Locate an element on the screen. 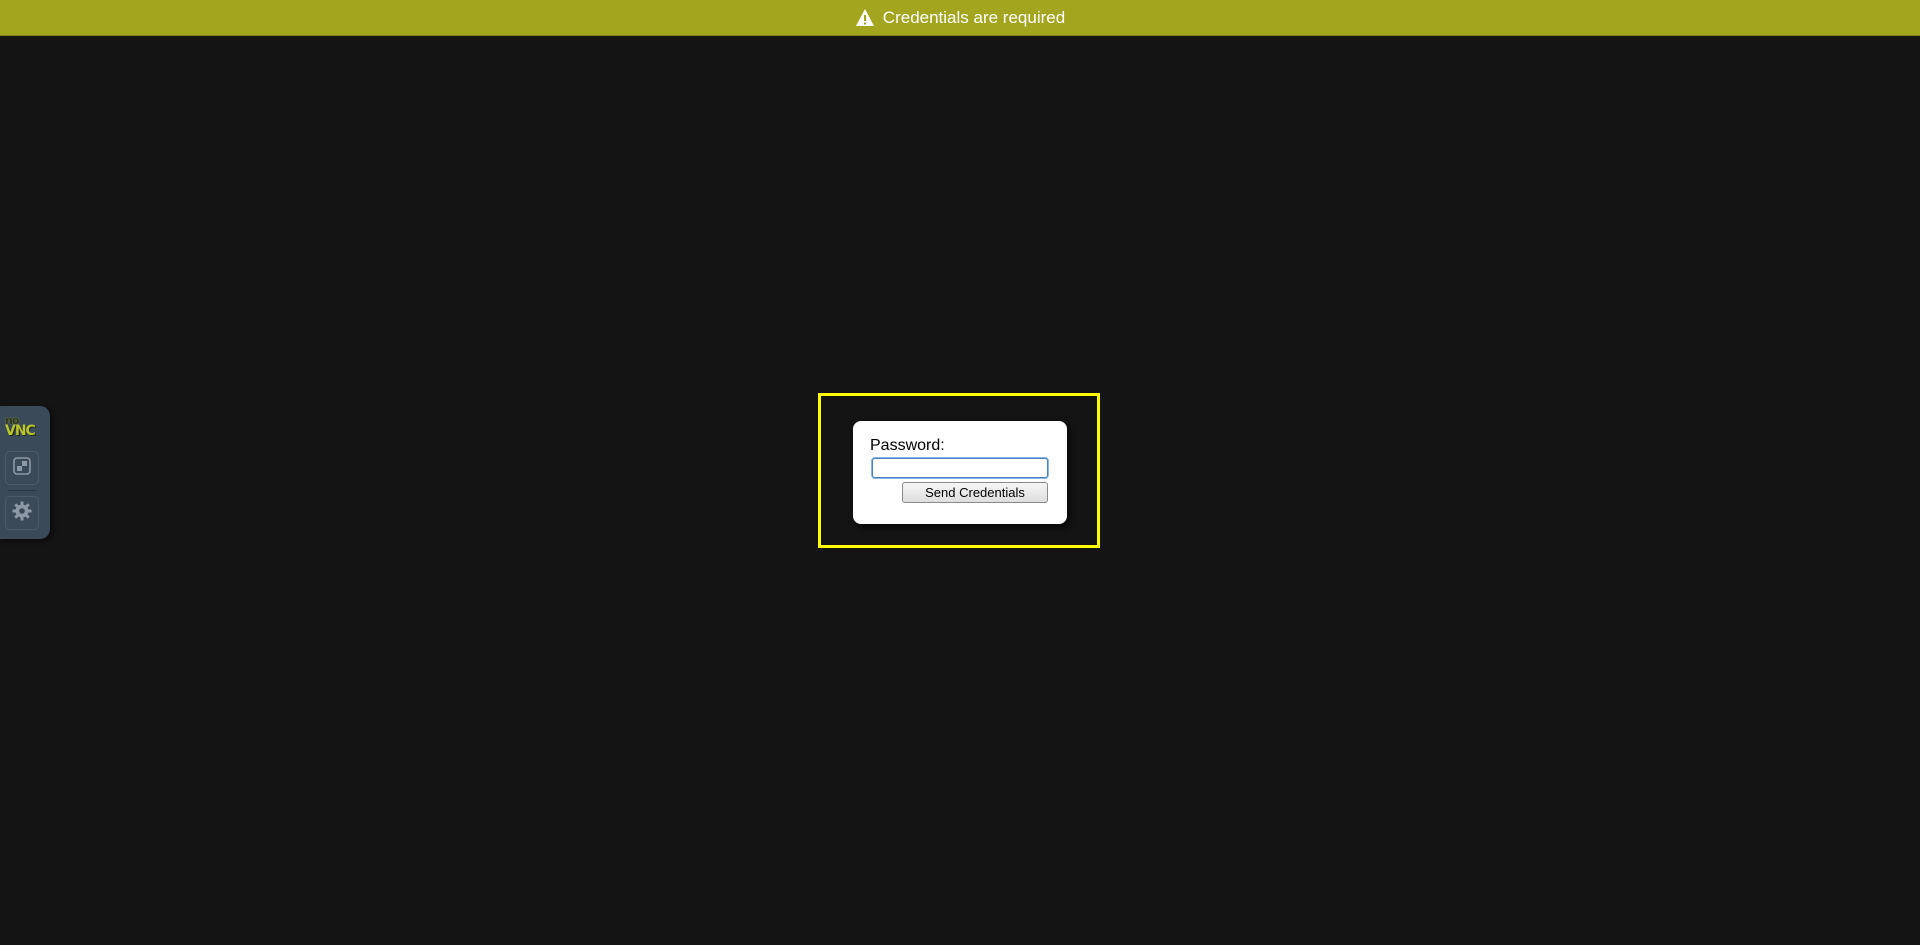 Image resolution: width=1920 pixels, height=945 pixels. status-message: Credentials are required is located at coordinates (974, 17).